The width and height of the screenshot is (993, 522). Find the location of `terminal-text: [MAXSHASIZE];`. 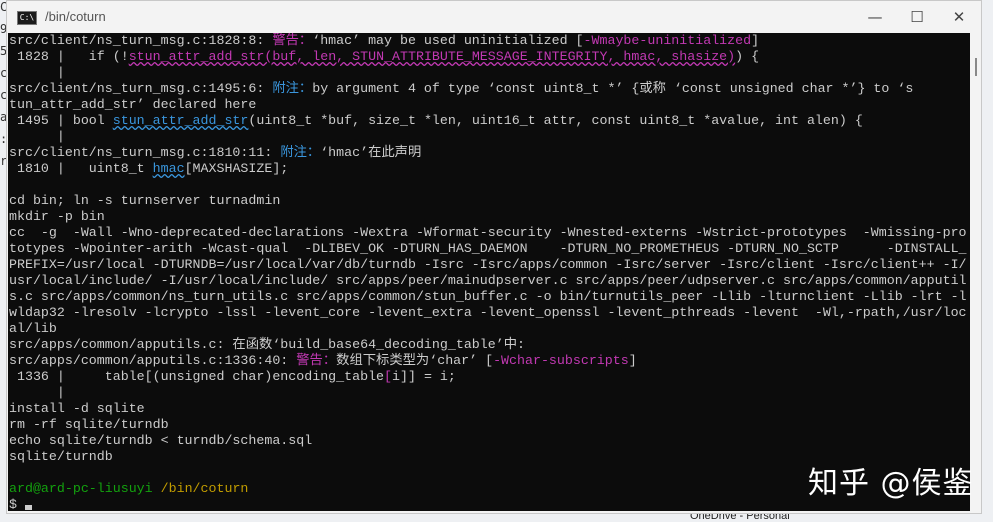

terminal-text: [MAXSHASIZE]; is located at coordinates (236, 168).